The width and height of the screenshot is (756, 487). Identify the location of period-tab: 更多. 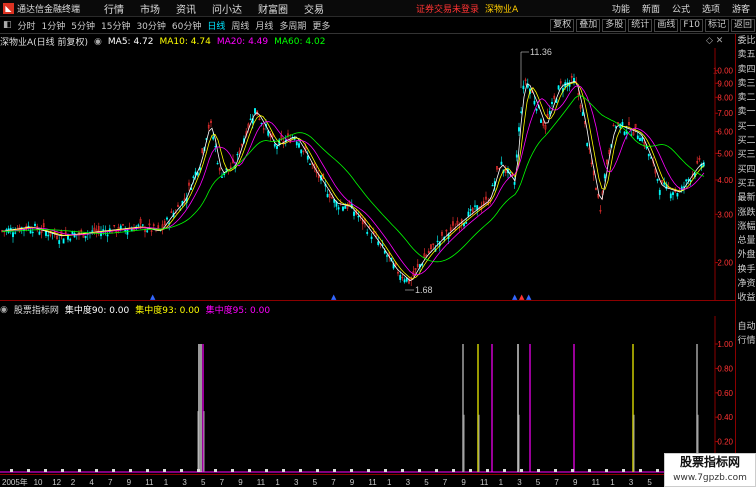
(321, 25).